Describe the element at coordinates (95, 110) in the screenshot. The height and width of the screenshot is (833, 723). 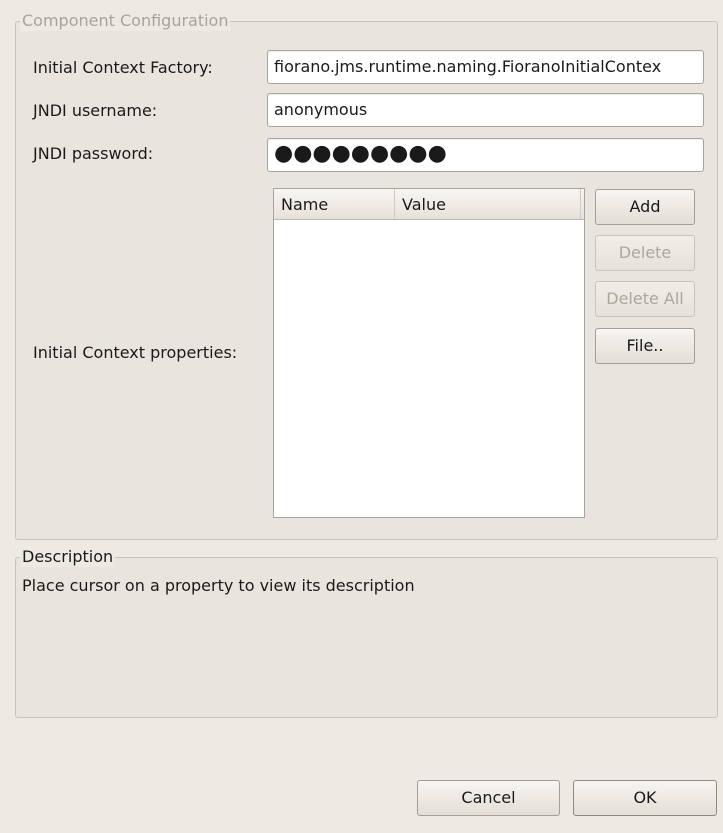
I see `jndi-username-label: JNDI username:` at that location.